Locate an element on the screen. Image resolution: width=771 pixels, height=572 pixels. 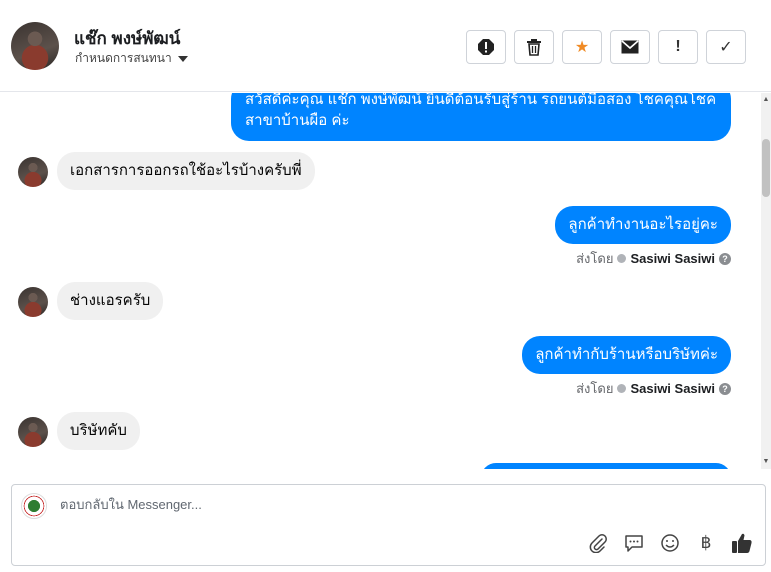
message-text: ลูกค้าทำงานอะไรอยู่คะ is located at coordinates (643, 224).